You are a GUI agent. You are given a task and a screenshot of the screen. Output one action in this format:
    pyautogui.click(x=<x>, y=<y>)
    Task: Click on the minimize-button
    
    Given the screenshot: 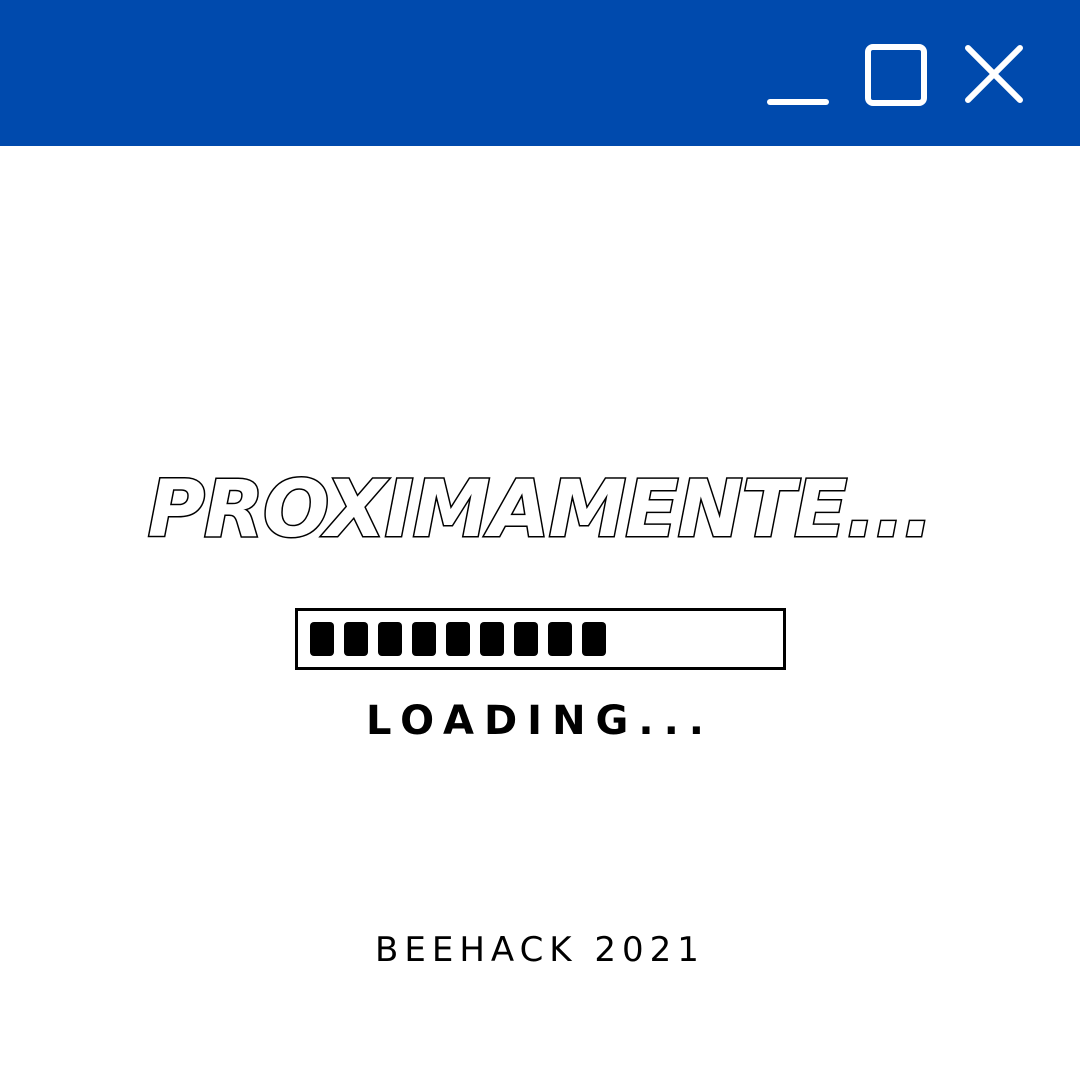 What is the action you would take?
    pyautogui.click(x=797, y=75)
    